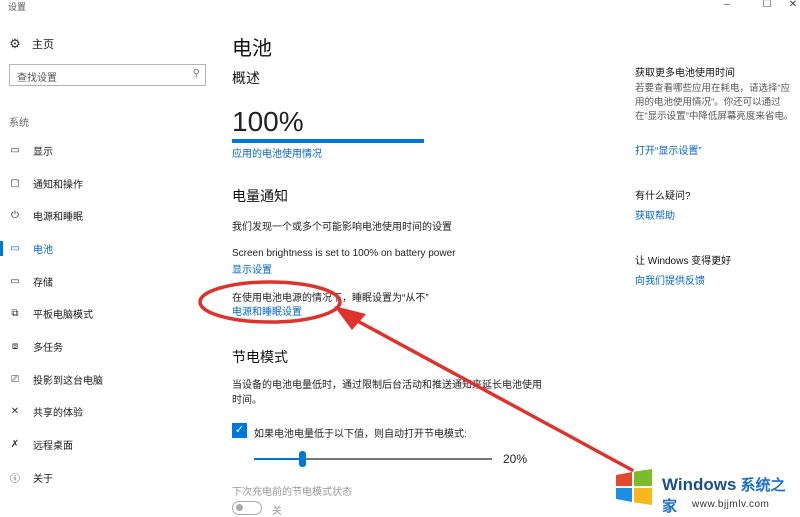 The height and width of the screenshot is (517, 800). What do you see at coordinates (15, 445) in the screenshot?
I see `remote-desktop-icon: ✗` at bounding box center [15, 445].